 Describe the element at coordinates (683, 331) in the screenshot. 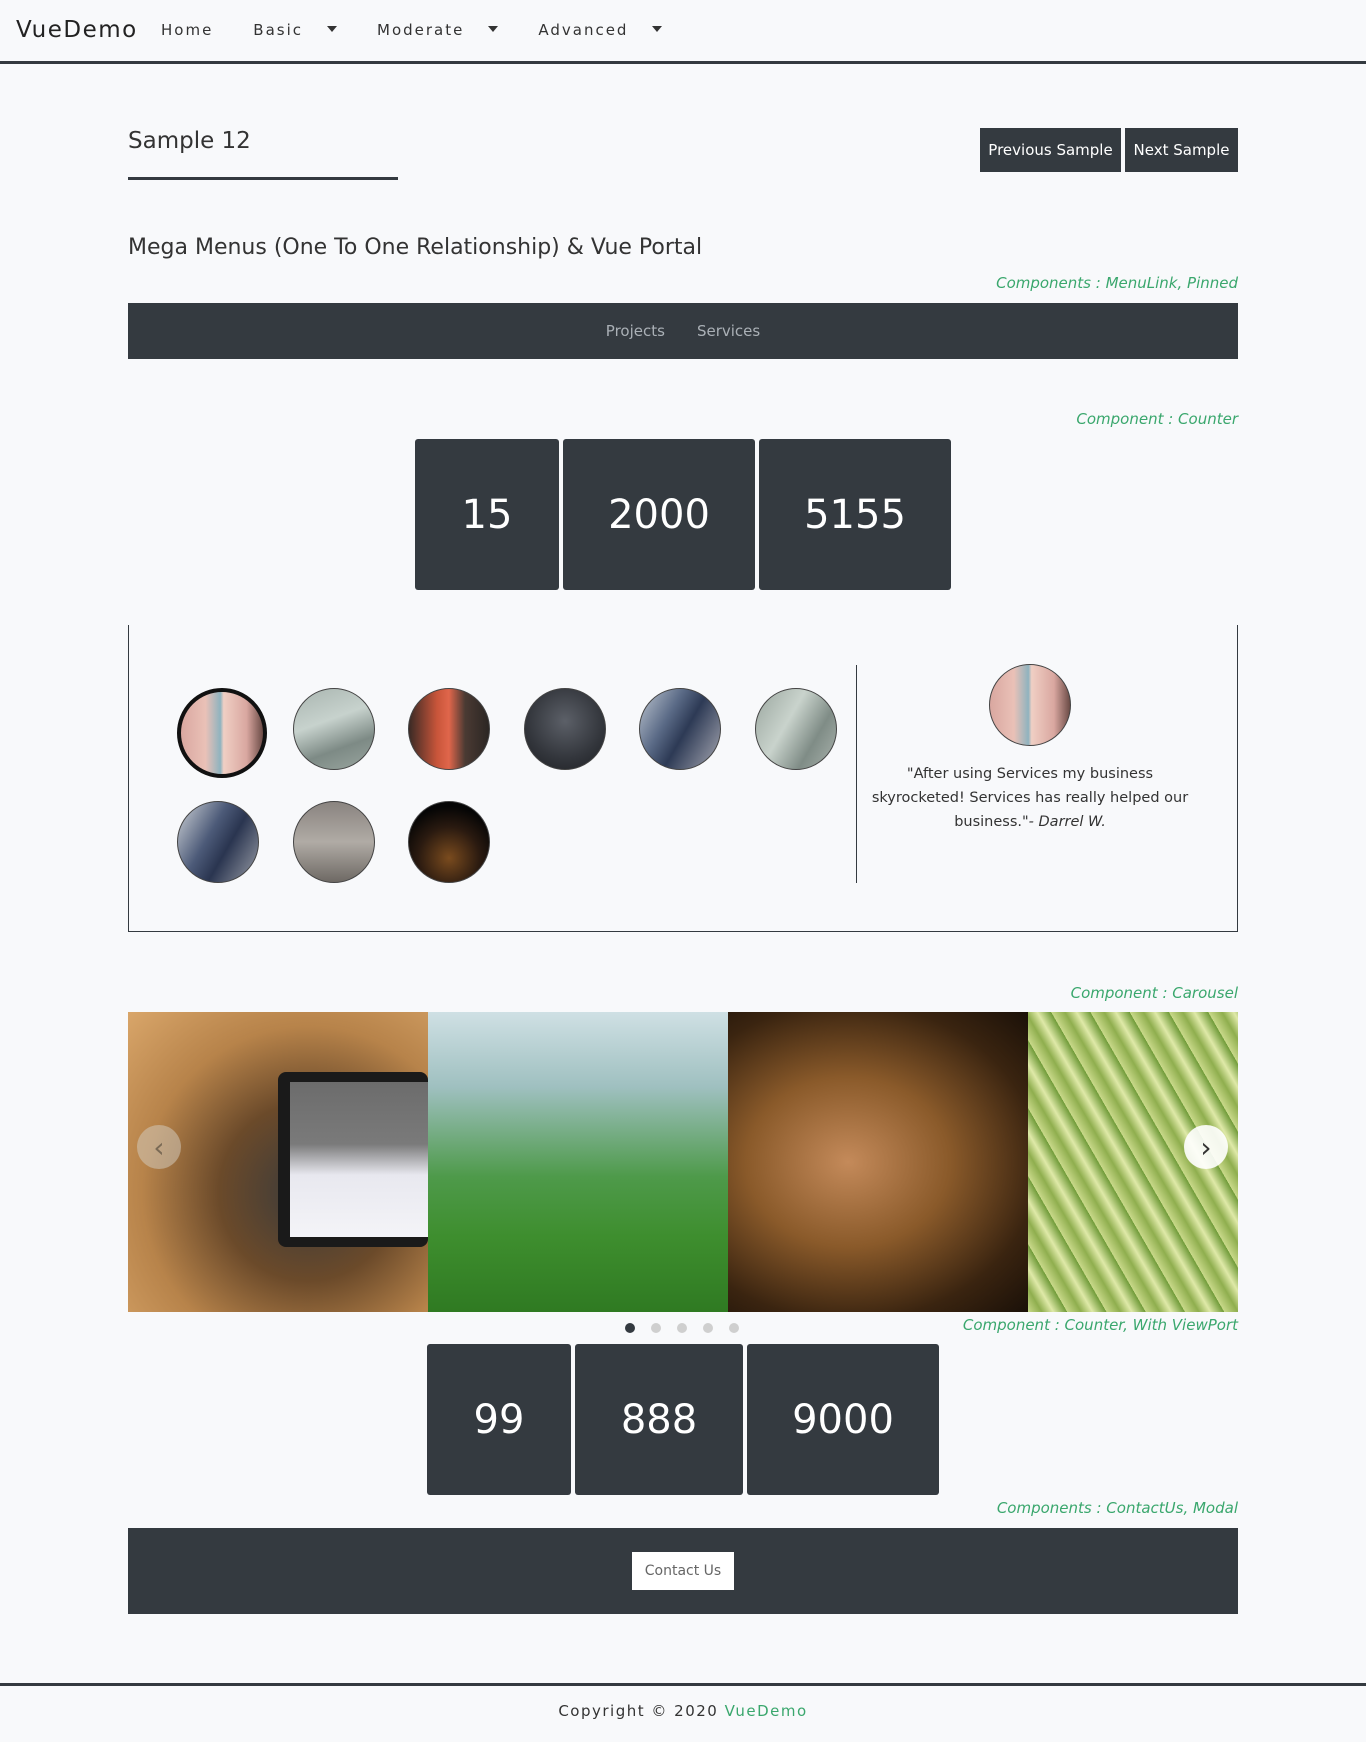

I see `mega-menu-bar: Projects Services` at that location.